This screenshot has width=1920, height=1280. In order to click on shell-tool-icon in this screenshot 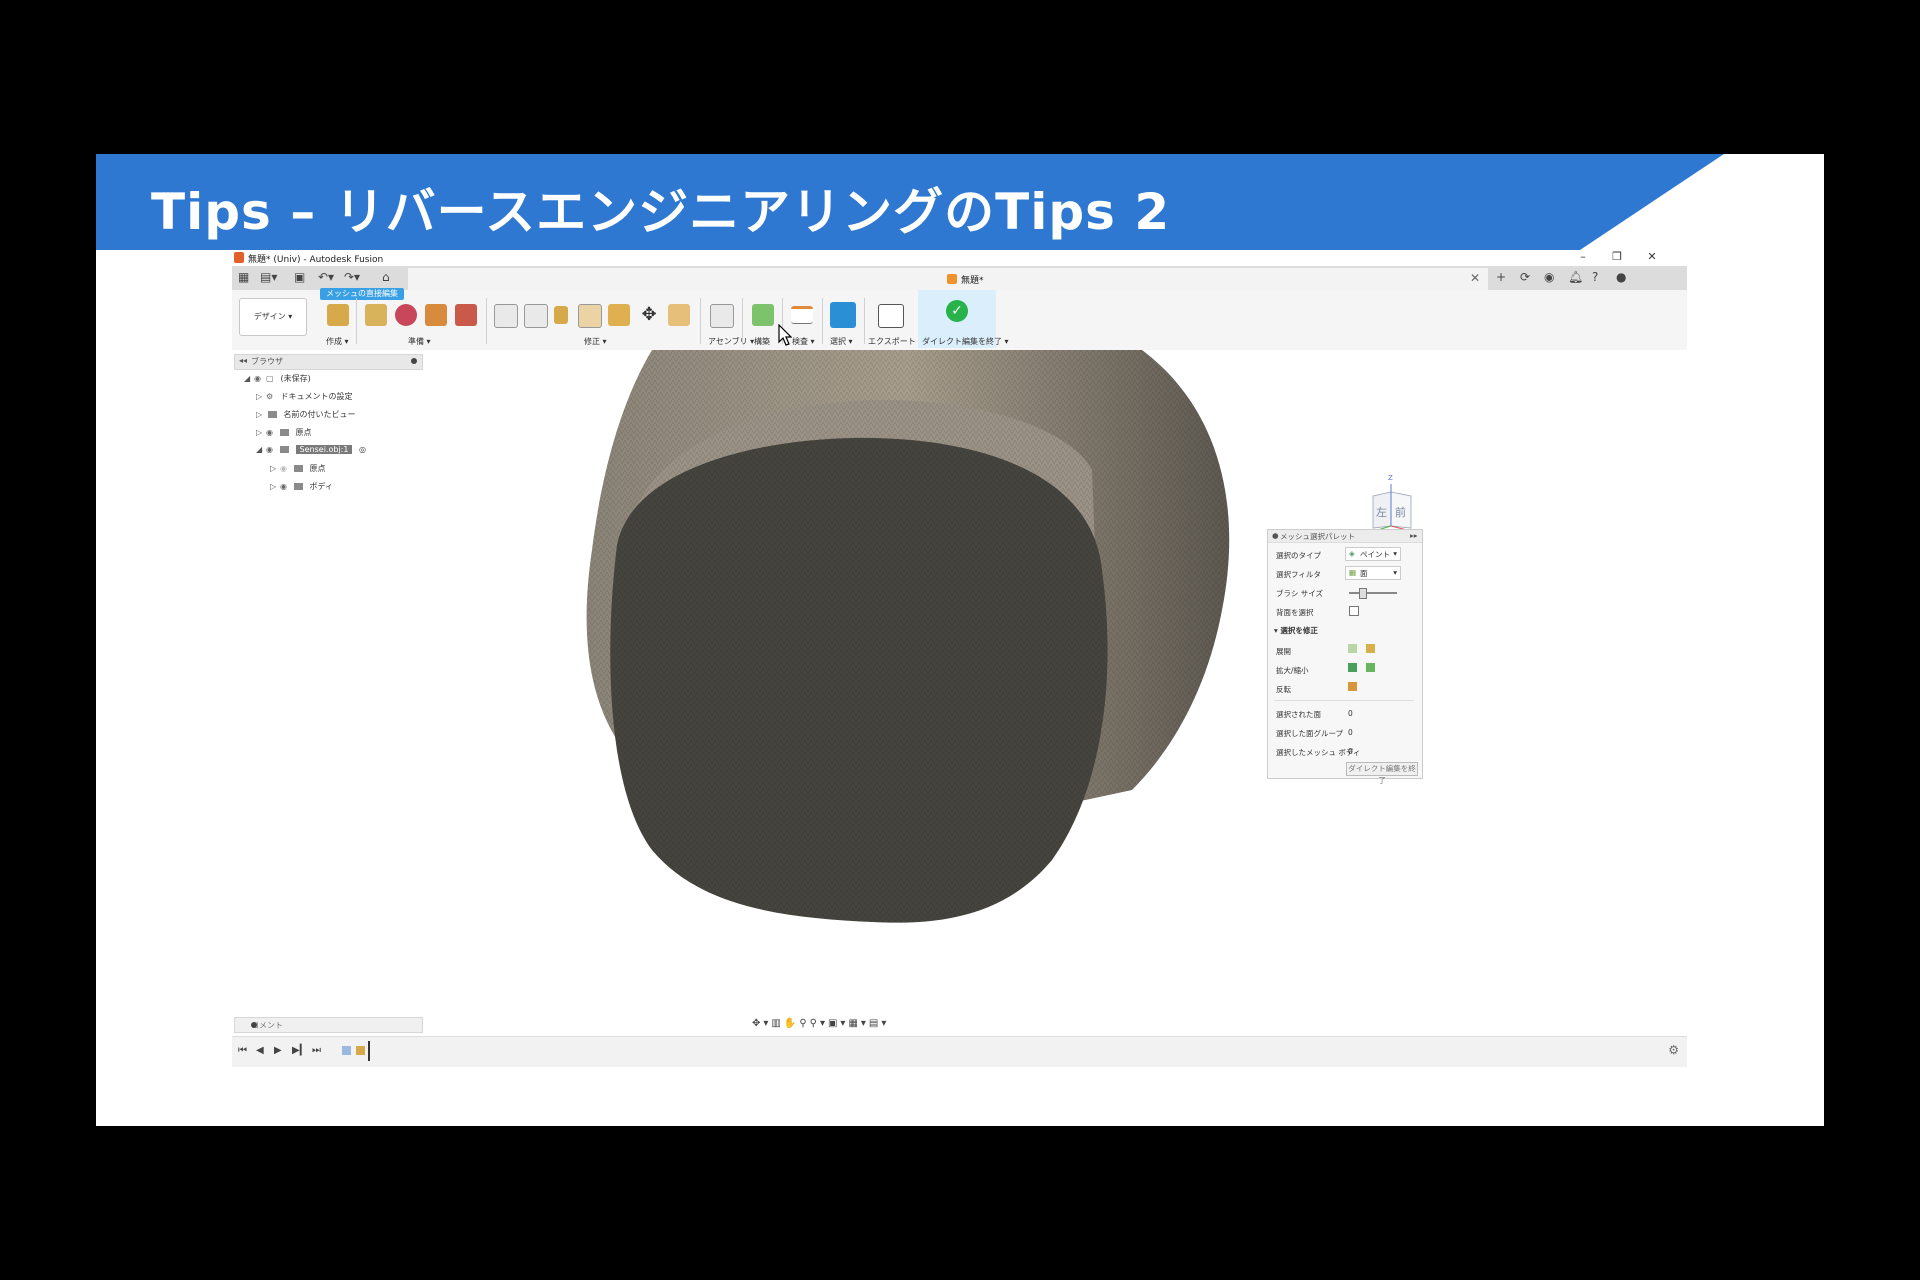, I will do `click(590, 316)`.